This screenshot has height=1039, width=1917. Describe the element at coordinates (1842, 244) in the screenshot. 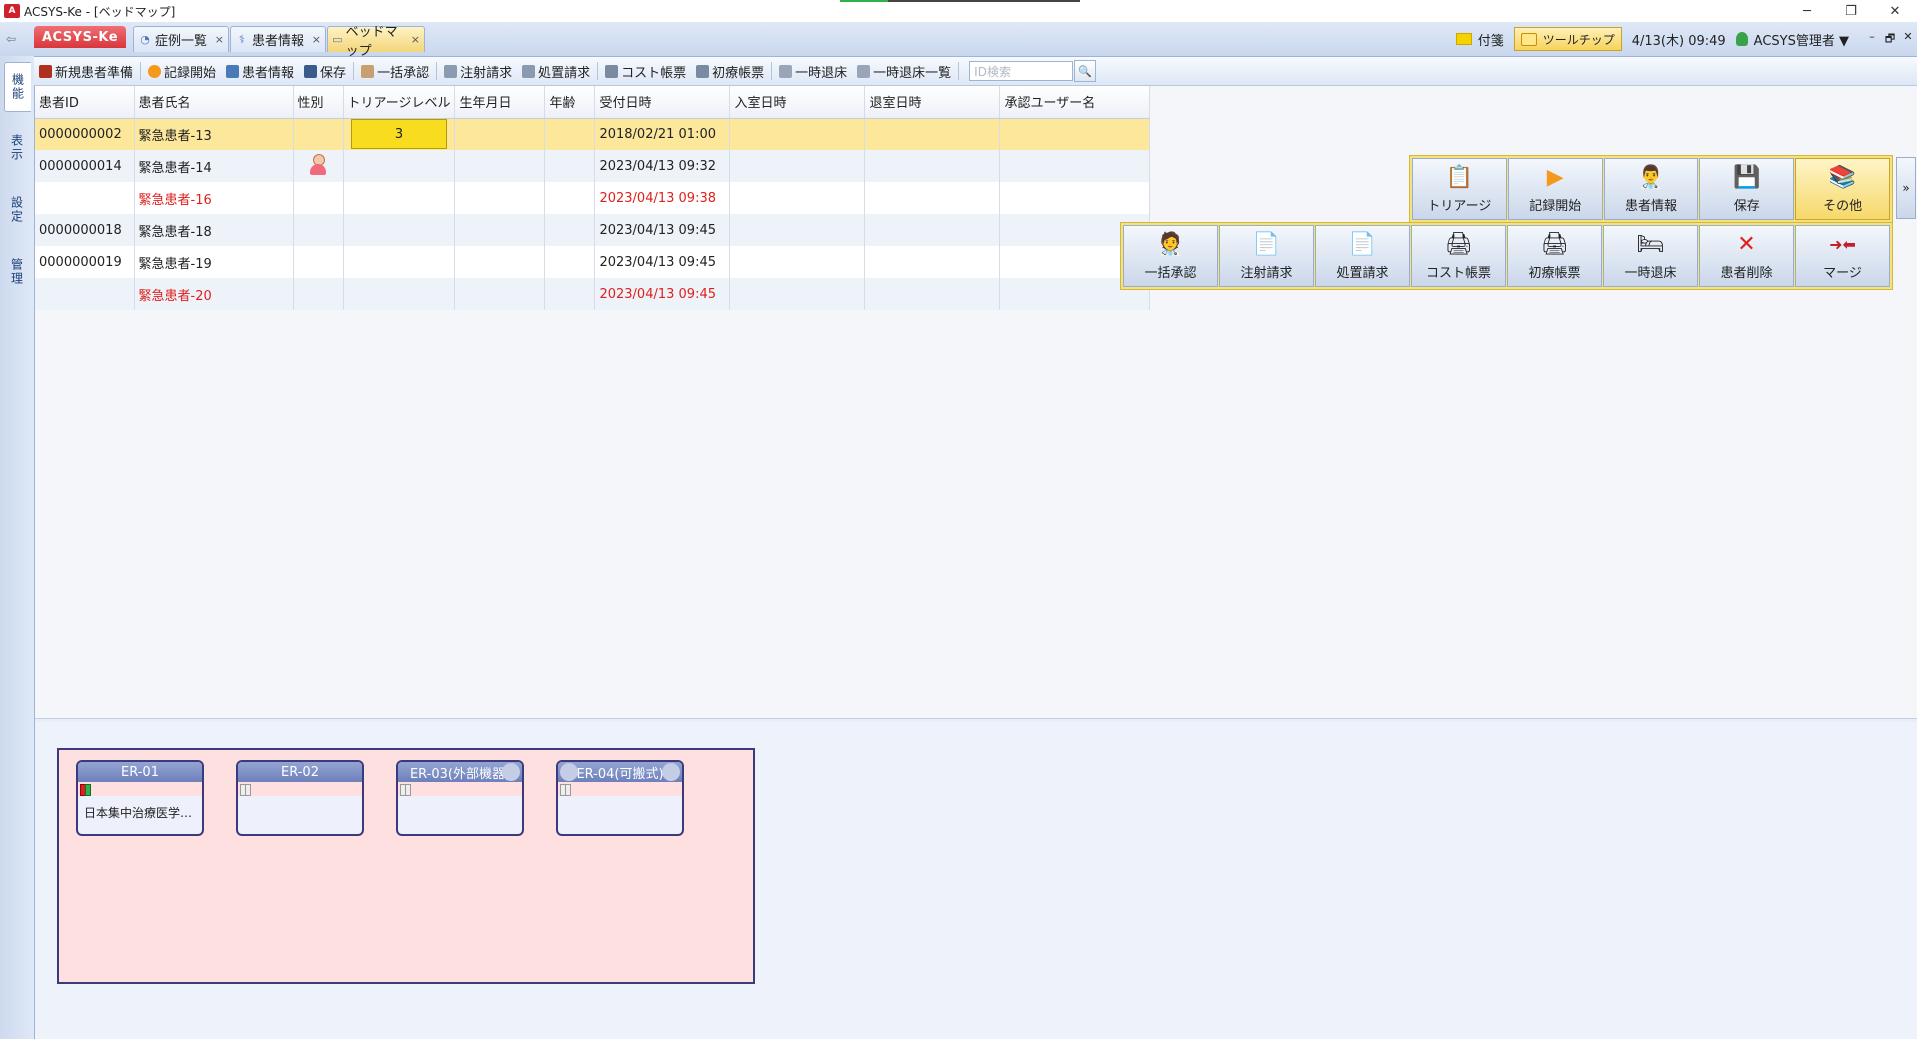

I see `merge-icon: ➜⬅` at that location.